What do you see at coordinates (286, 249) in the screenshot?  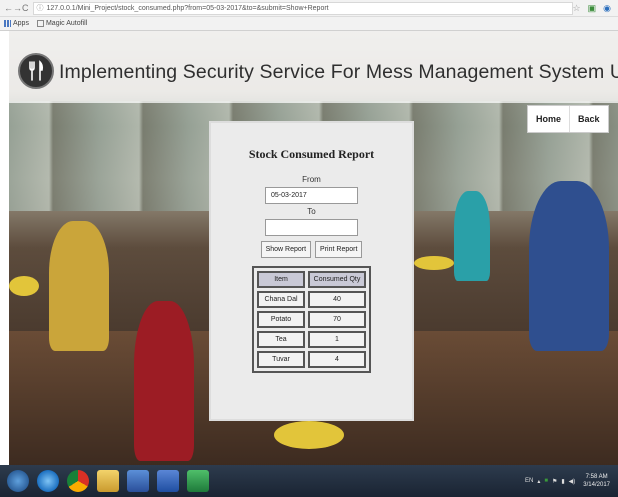 I see `show-report-button: Show Report` at bounding box center [286, 249].